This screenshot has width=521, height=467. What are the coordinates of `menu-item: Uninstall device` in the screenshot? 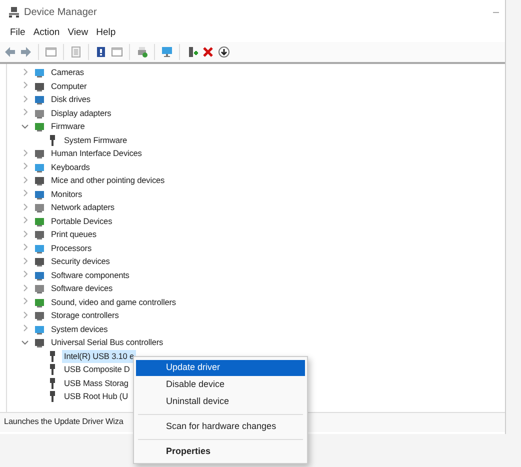 It's located at (220, 402).